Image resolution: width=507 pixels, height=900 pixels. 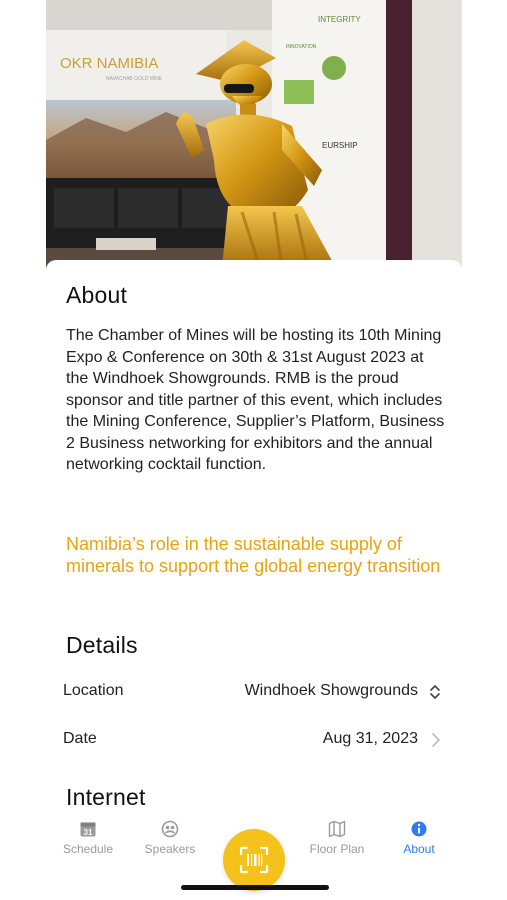 What do you see at coordinates (436, 740) in the screenshot?
I see `chevron-right-icon` at bounding box center [436, 740].